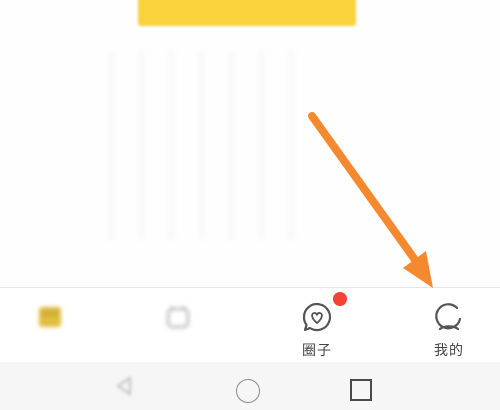  Describe the element at coordinates (449, 317) in the screenshot. I see `profile-icon` at that location.